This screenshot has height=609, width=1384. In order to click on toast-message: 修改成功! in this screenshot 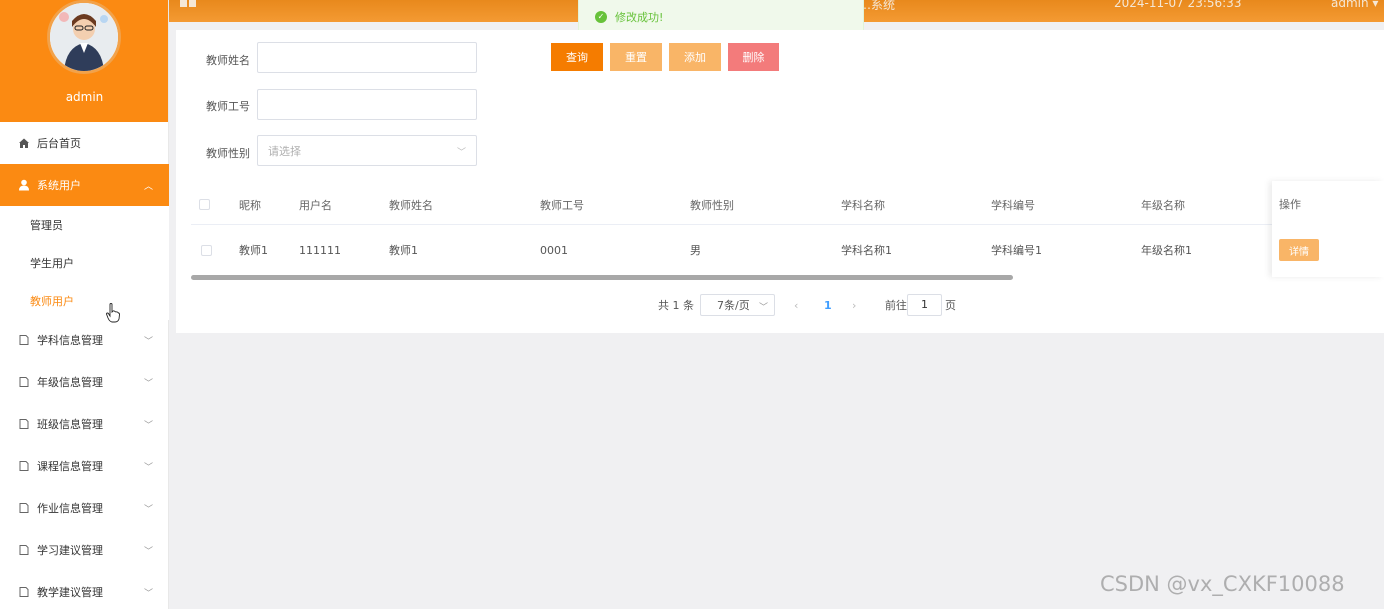, I will do `click(639, 17)`.